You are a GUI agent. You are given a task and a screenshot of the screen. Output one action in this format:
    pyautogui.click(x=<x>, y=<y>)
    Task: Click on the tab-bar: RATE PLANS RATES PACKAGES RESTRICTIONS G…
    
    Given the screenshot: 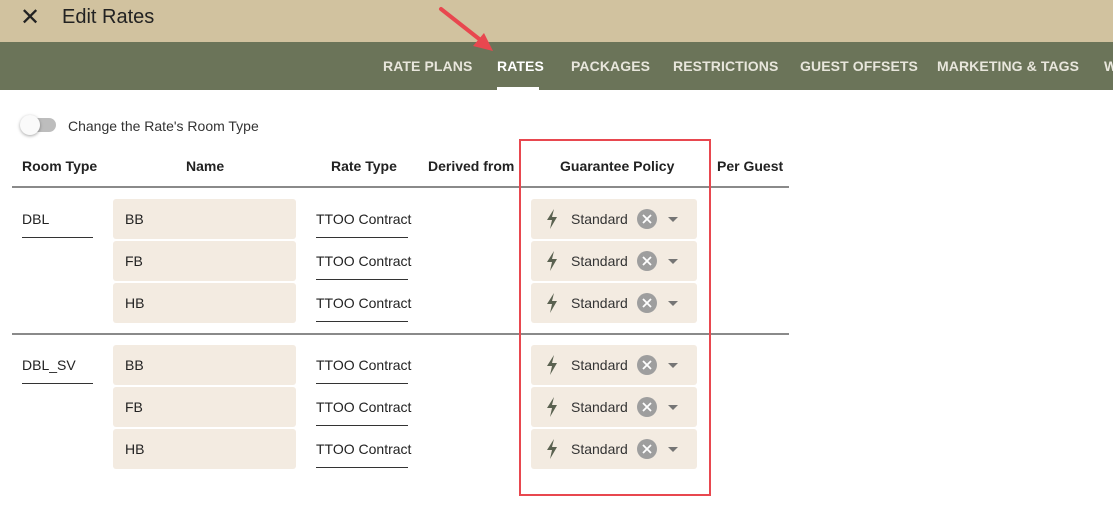 What is the action you would take?
    pyautogui.click(x=556, y=66)
    